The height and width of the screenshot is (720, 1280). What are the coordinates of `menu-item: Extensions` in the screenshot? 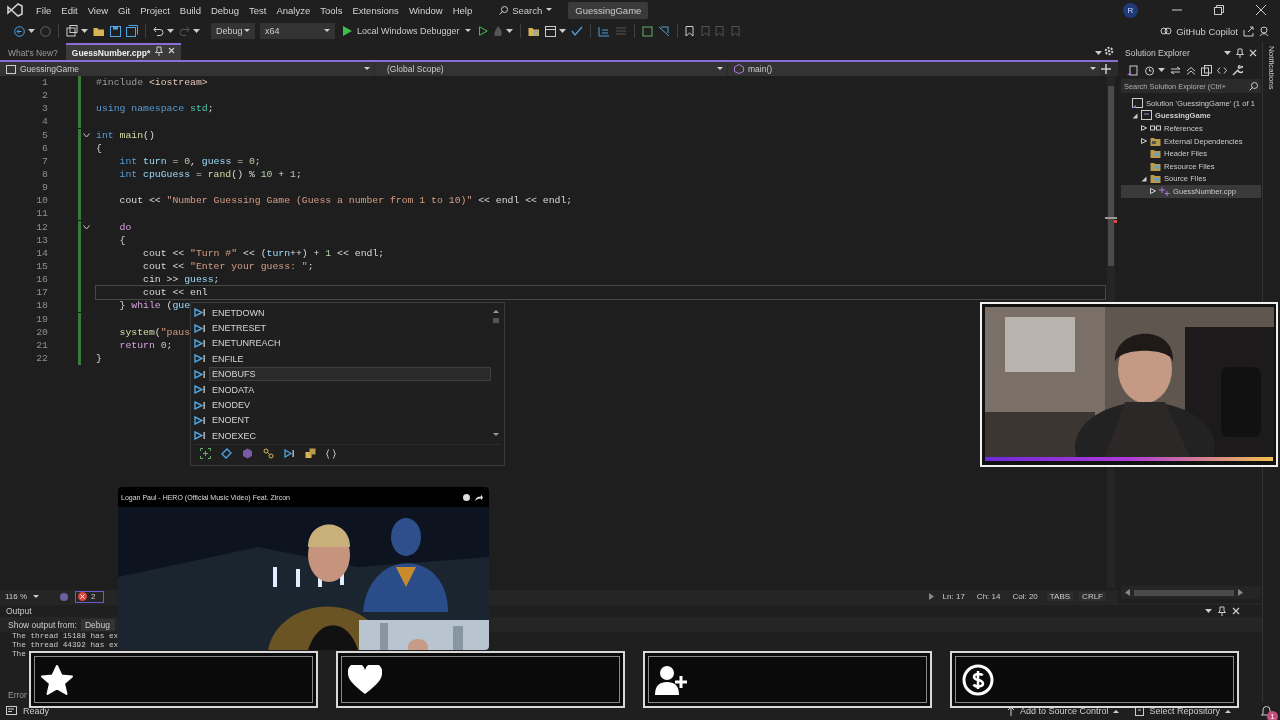 It's located at (375, 10).